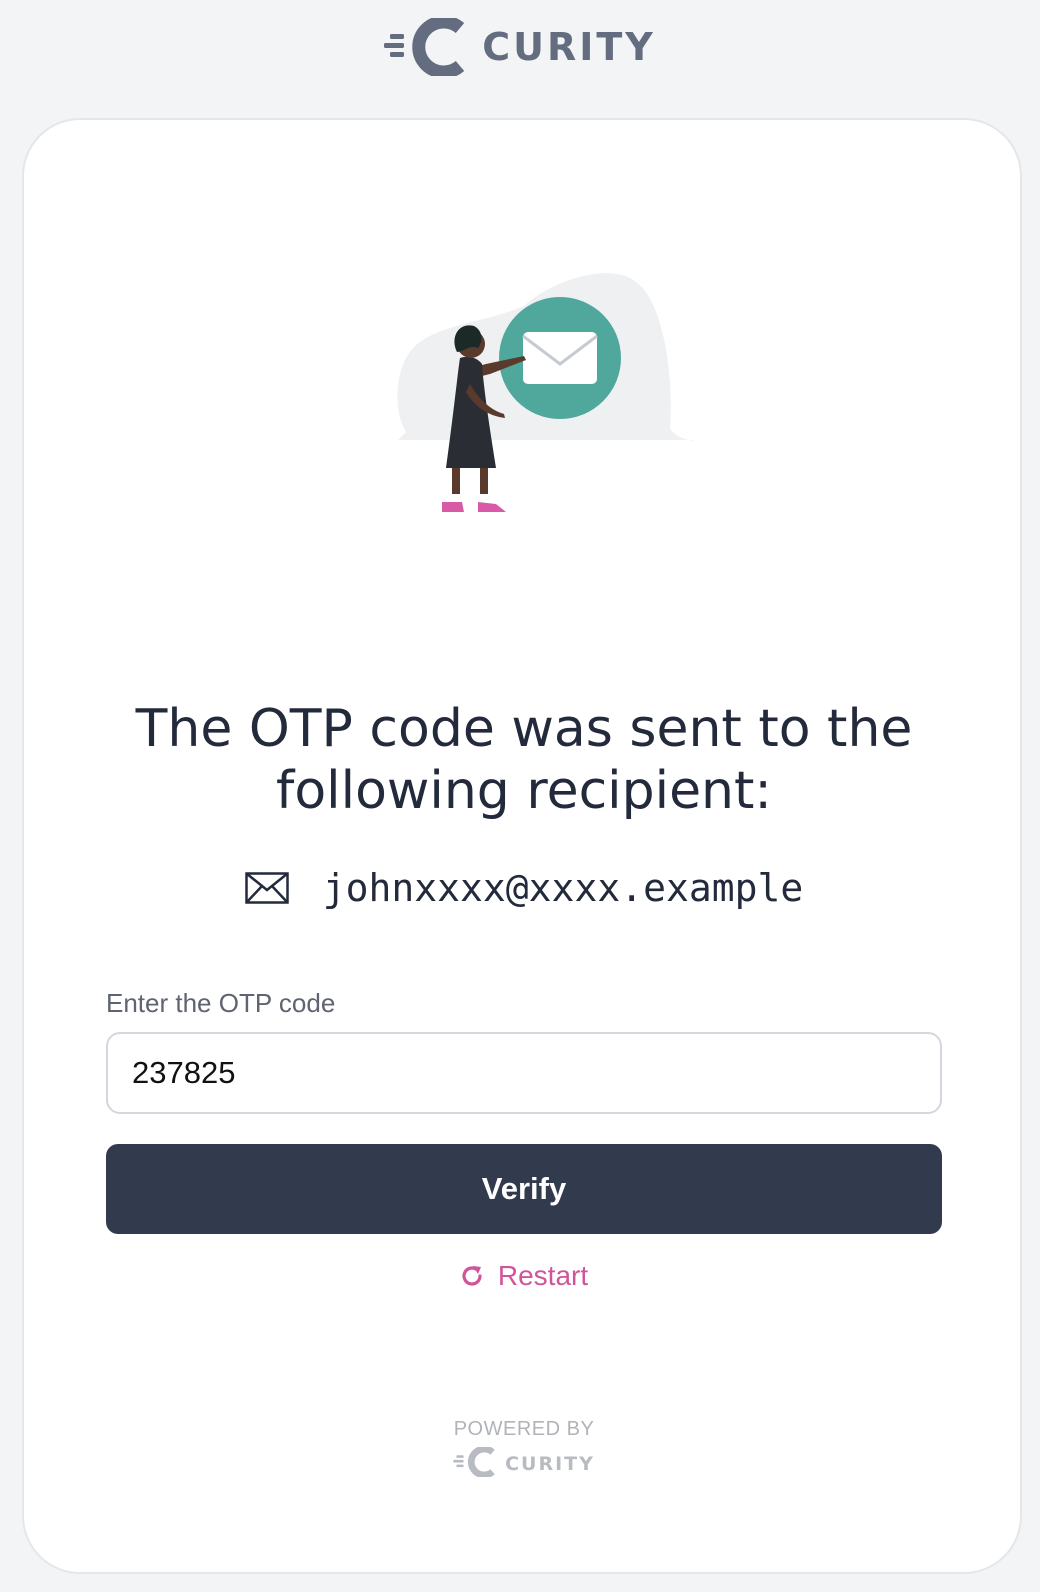 The image size is (1040, 1592). What do you see at coordinates (267, 888) in the screenshot?
I see `envelope-icon` at bounding box center [267, 888].